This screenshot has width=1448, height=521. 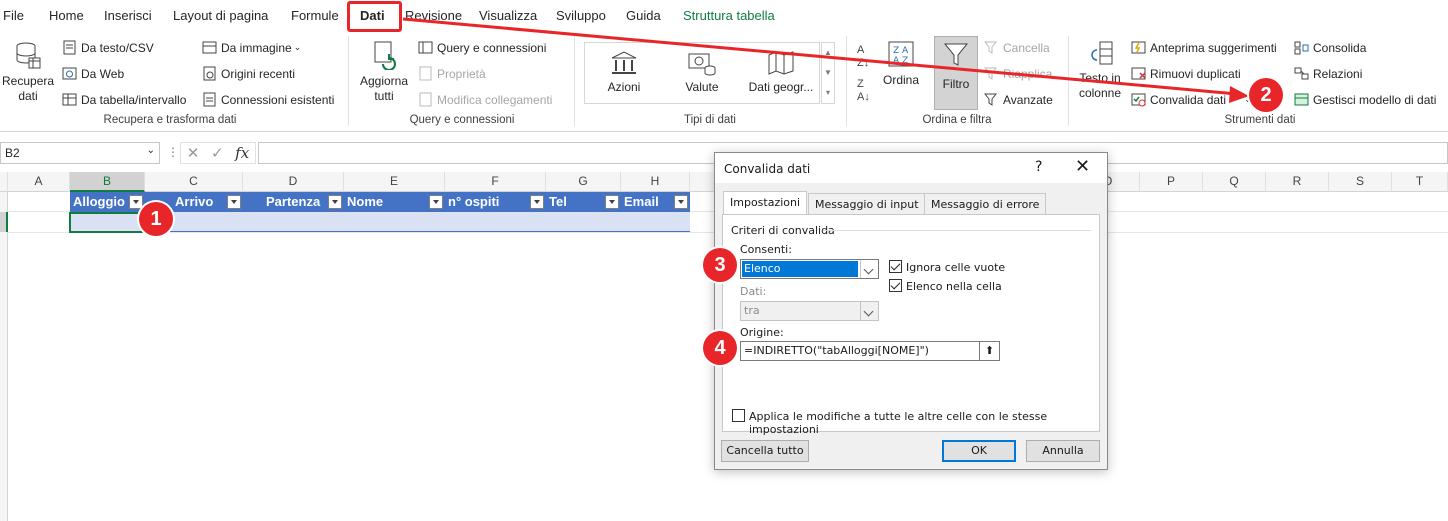 What do you see at coordinates (765, 203) in the screenshot?
I see `tab-impostazioni: Impostazioni` at bounding box center [765, 203].